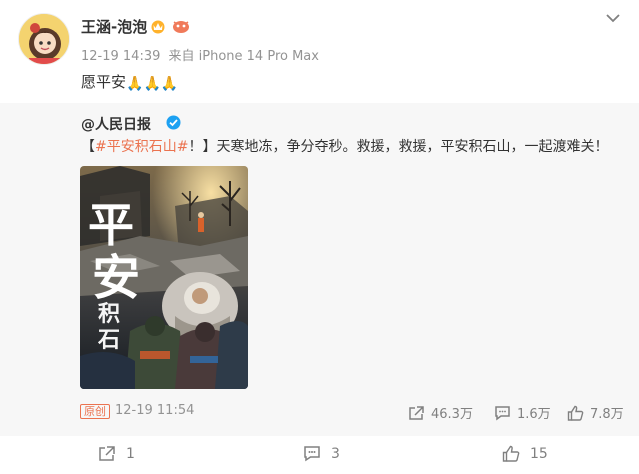 This screenshot has width=639, height=474. I want to click on repost-count: 1, so click(130, 453).